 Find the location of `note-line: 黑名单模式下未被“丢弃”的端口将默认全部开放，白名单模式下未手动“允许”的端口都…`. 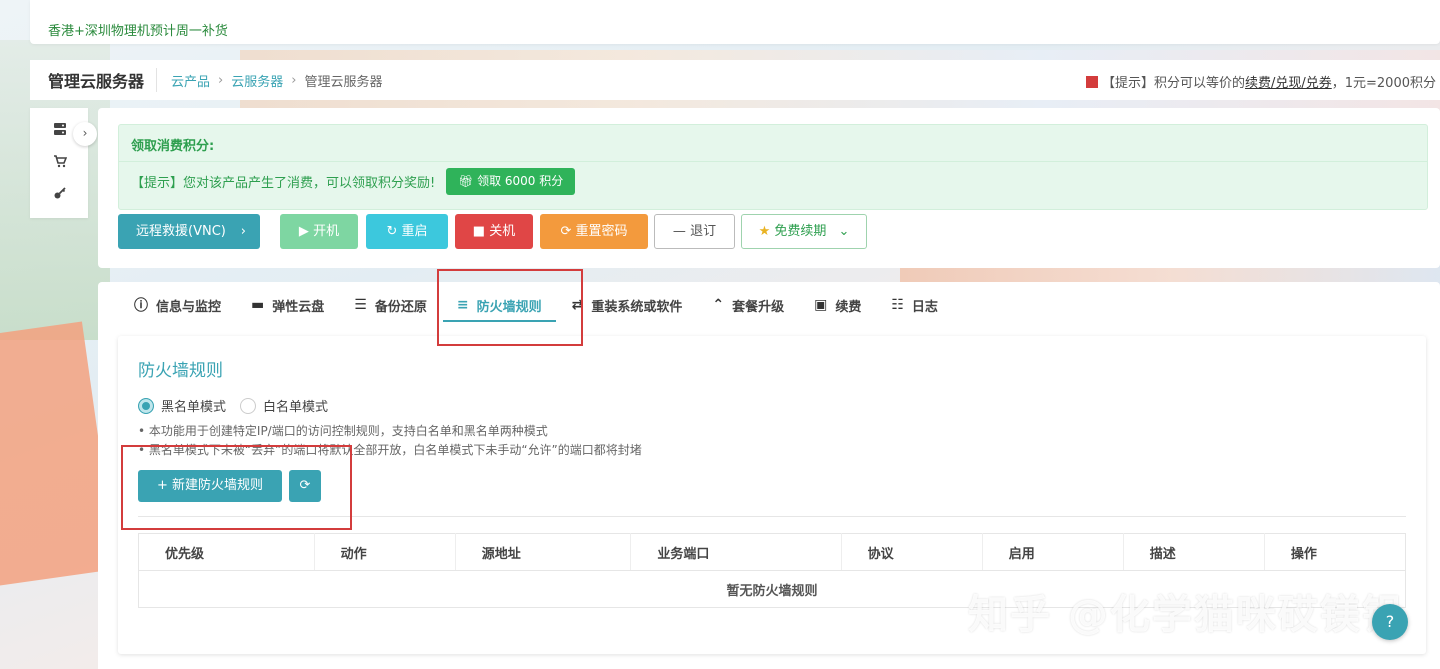

note-line: 黑名单模式下未被“丢弃”的端口将默认全部开放，白名单模式下未手动“允许”的端口都… is located at coordinates (390, 450).